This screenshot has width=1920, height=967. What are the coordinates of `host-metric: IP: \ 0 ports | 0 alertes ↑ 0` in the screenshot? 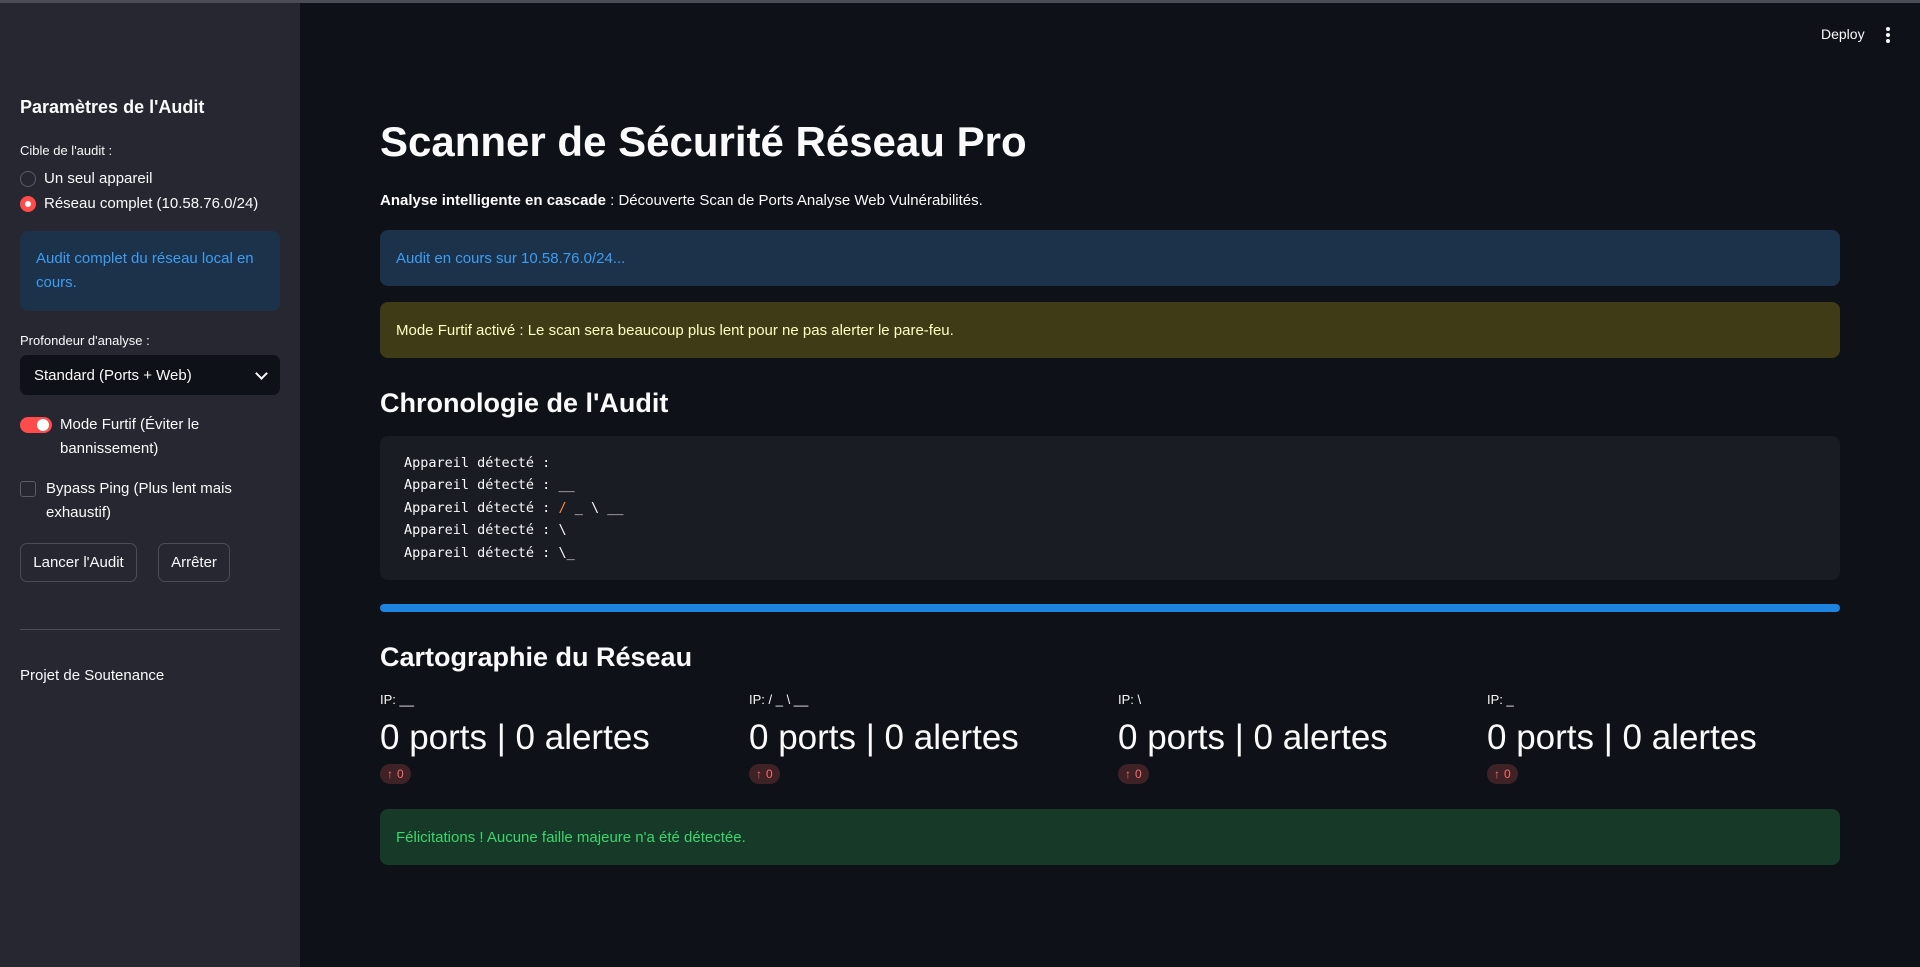 It's located at (1298, 738).